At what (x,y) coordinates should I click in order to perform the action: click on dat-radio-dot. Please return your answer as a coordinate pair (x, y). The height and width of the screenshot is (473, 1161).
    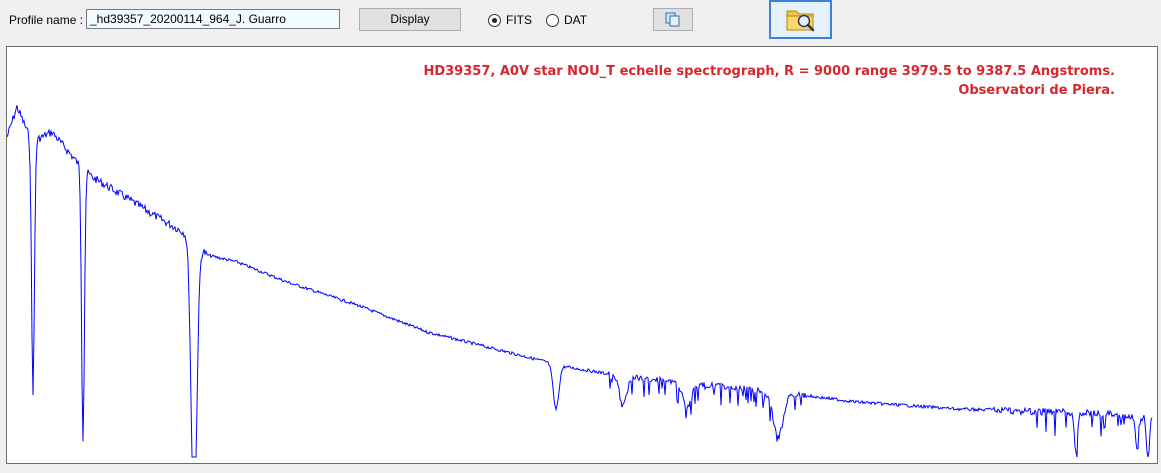
    Looking at the image, I should click on (552, 20).